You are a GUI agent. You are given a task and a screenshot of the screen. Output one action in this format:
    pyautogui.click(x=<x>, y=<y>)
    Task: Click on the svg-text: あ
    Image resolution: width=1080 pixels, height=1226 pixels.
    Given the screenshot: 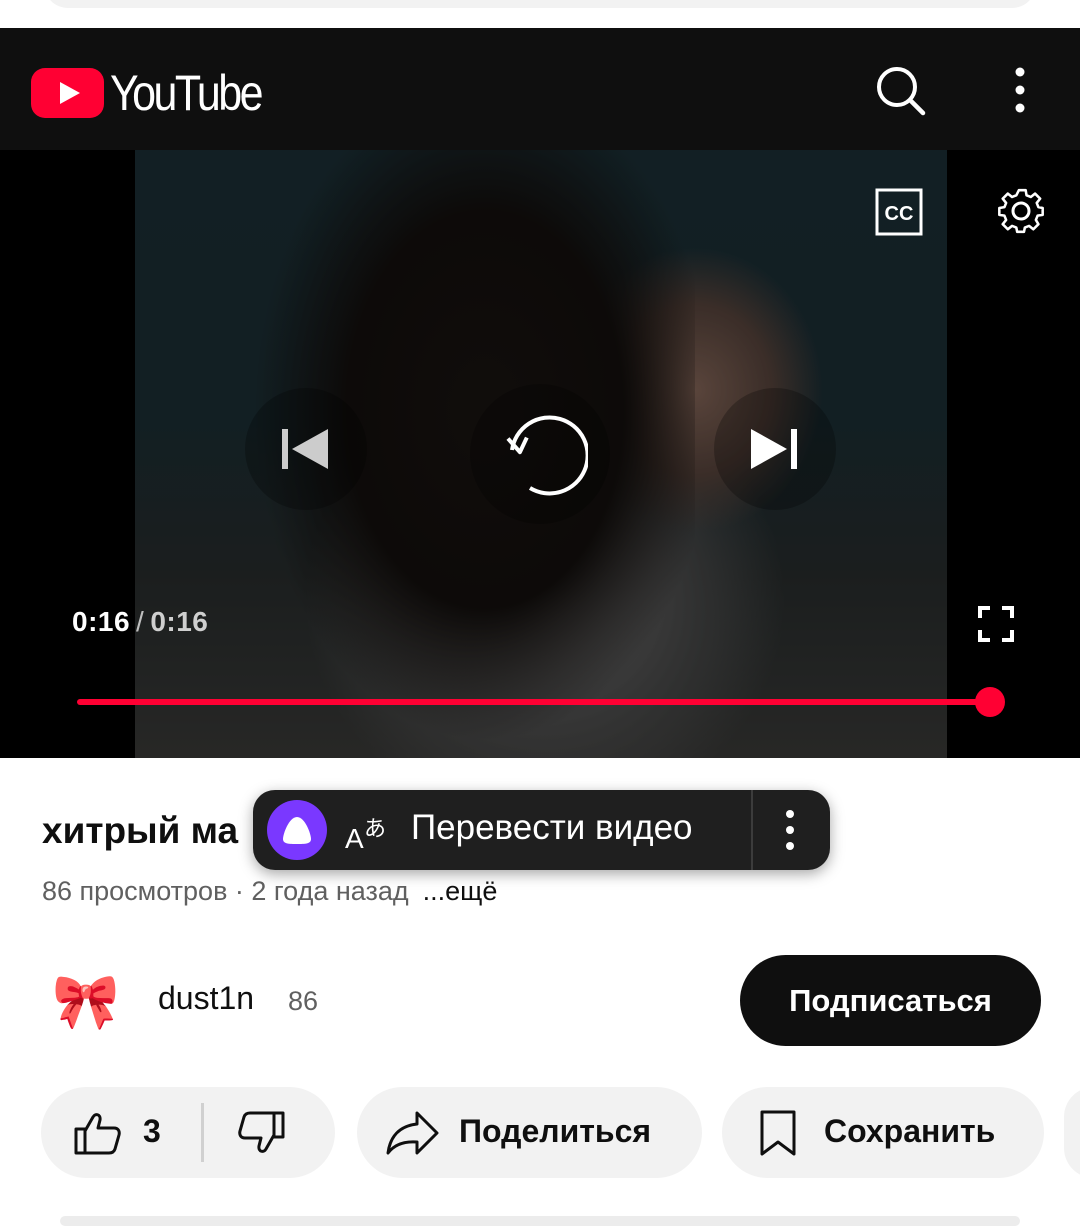 What is the action you would take?
    pyautogui.click(x=375, y=829)
    